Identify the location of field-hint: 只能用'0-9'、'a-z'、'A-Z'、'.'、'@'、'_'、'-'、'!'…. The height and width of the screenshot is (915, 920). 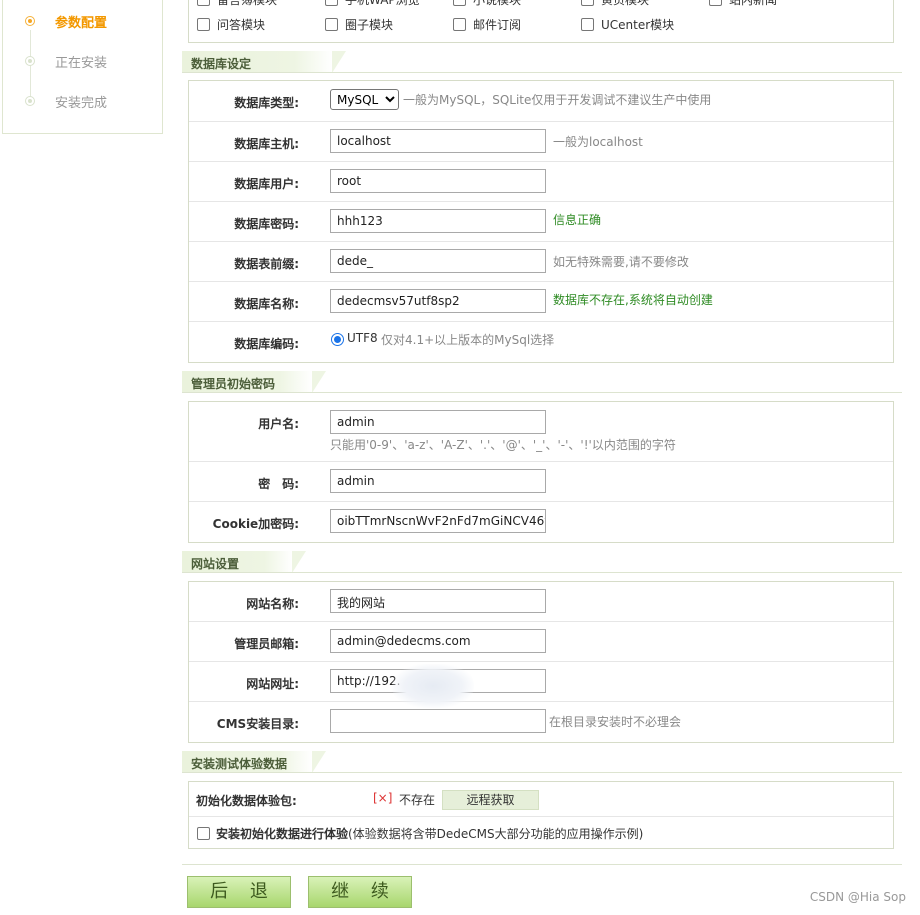
(503, 445).